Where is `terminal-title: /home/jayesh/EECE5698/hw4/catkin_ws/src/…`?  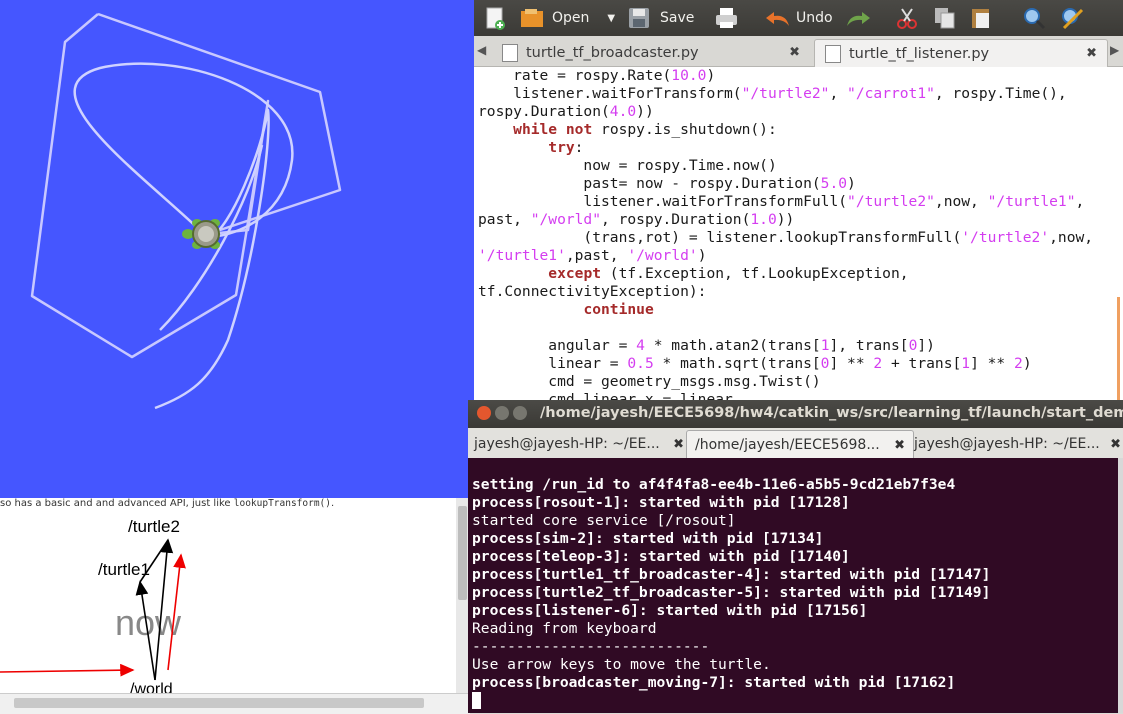
terminal-title: /home/jayesh/EECE5698/hw4/catkin_ws/src/… is located at coordinates (831, 413).